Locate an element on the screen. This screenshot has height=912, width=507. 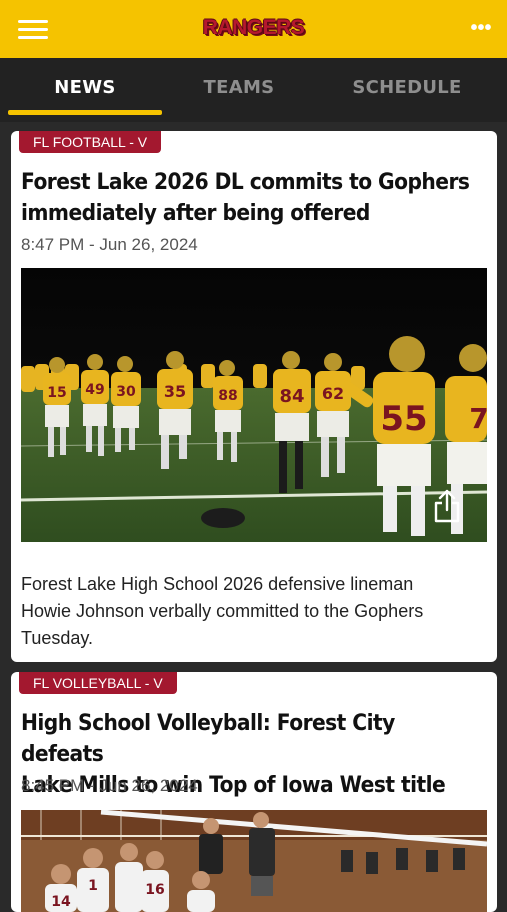
jersey-number: 14 is located at coordinates (61, 902).